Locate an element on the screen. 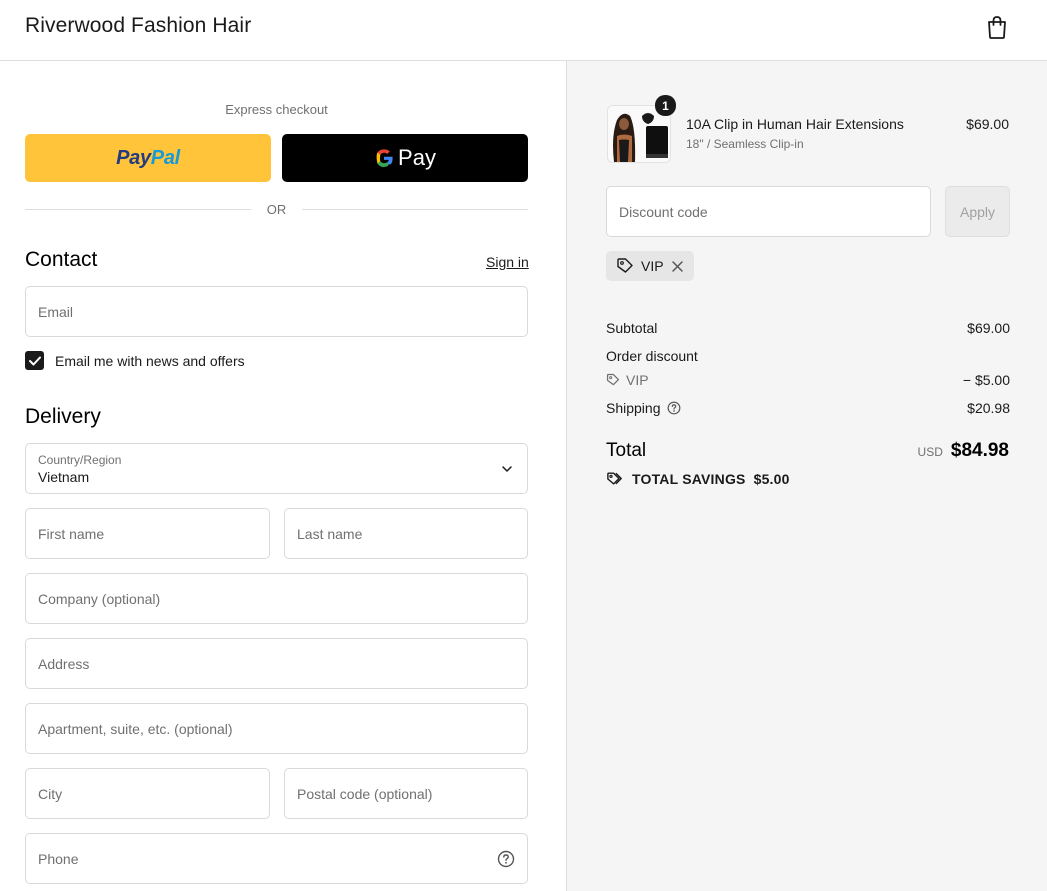 This screenshot has height=891, width=1047. phone-input: Phone is located at coordinates (276, 858).